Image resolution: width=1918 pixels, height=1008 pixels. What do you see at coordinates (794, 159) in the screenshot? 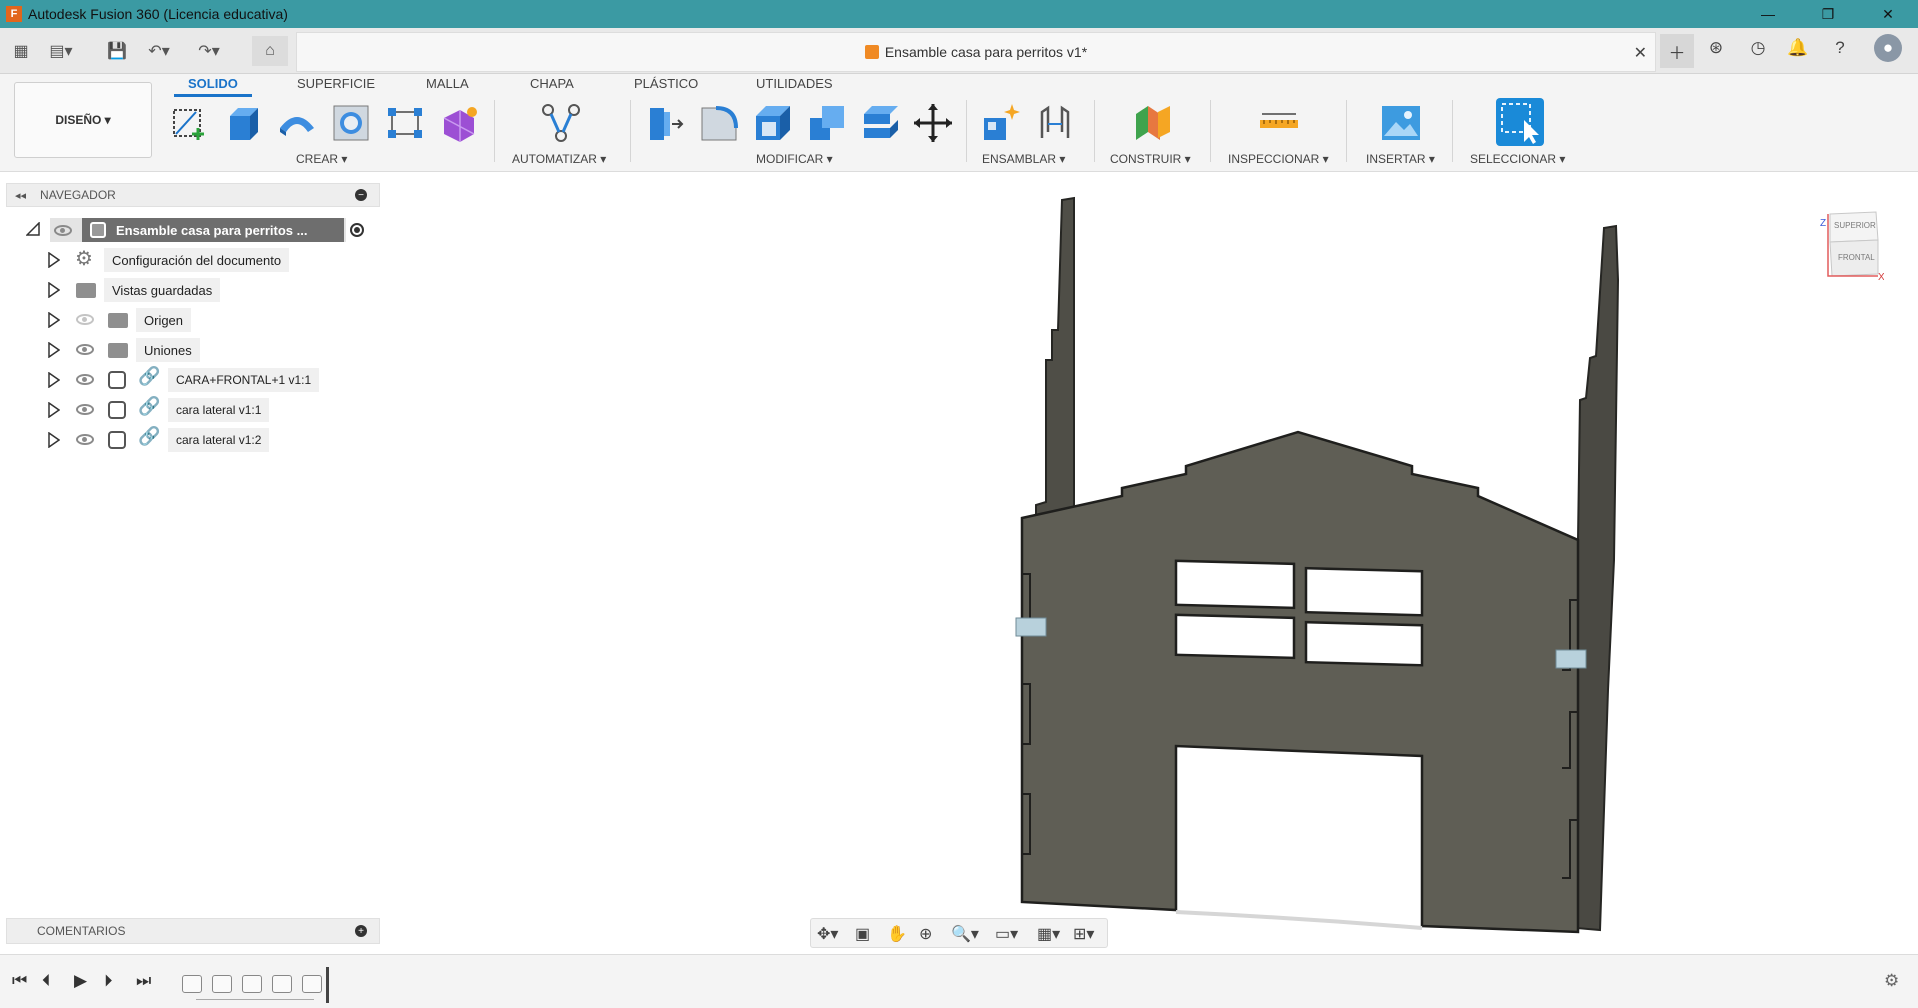
I see `group-modificar: MODIFICAR ▾` at bounding box center [794, 159].